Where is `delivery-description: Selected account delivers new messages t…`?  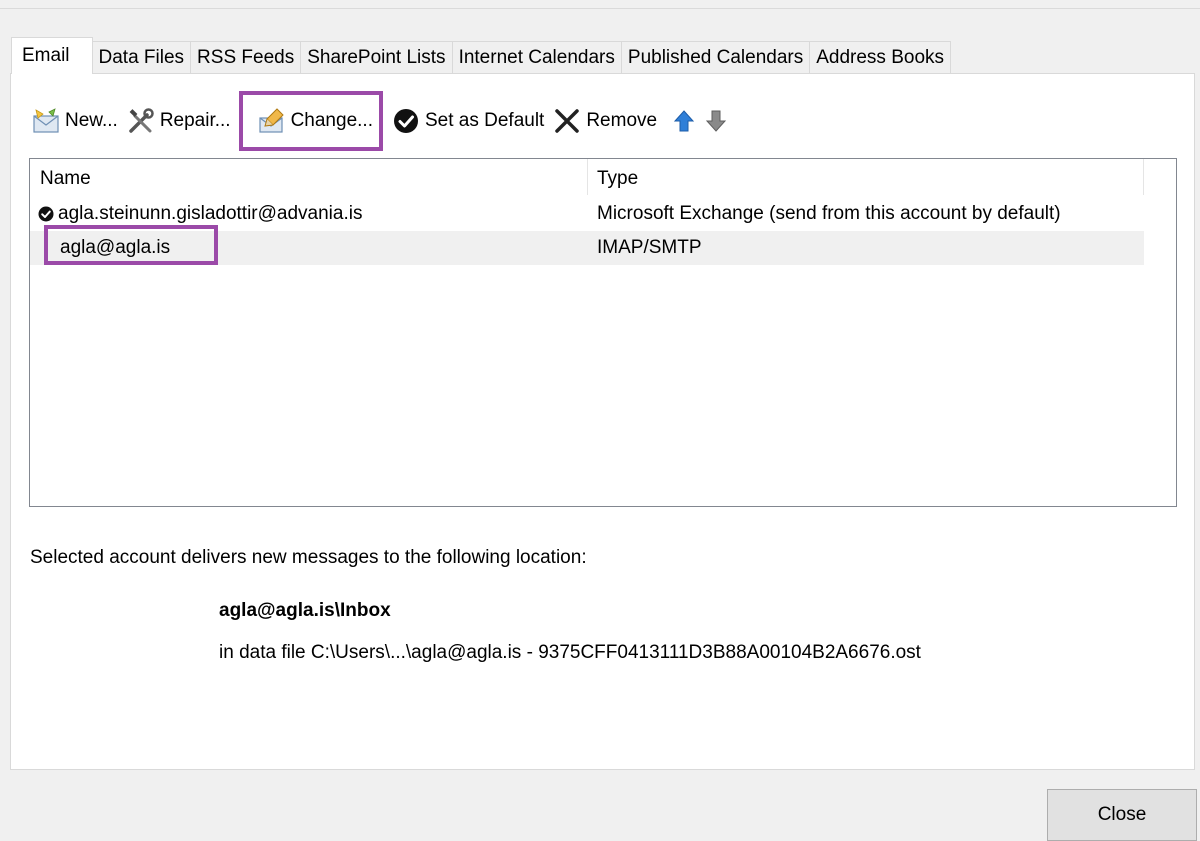 delivery-description: Selected account delivers new messages t… is located at coordinates (308, 557).